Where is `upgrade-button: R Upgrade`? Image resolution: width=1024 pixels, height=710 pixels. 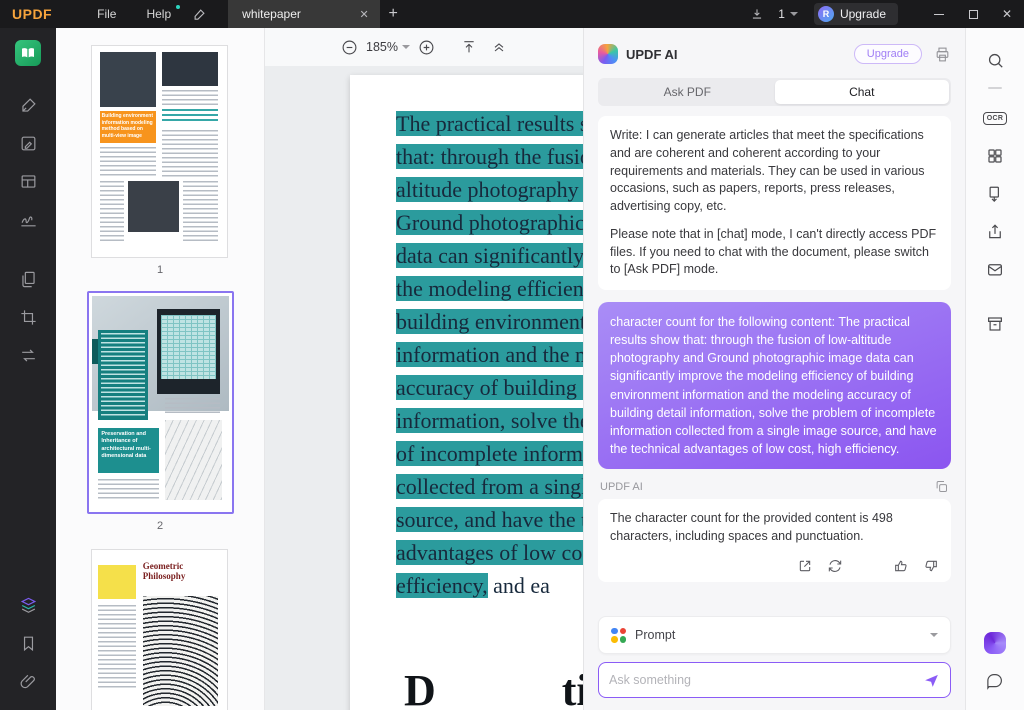 upgrade-button: R Upgrade is located at coordinates (855, 14).